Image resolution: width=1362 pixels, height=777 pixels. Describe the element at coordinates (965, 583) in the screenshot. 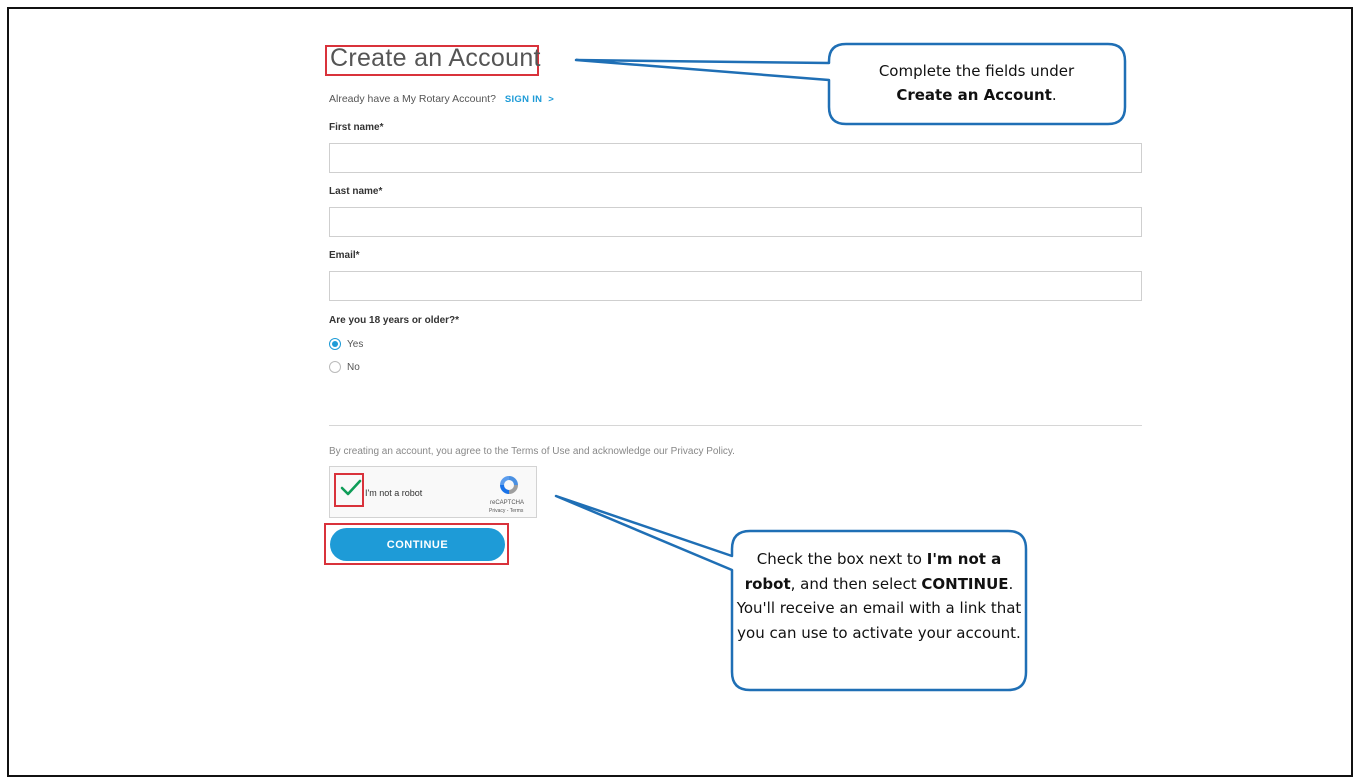

I see `callout-bottom-b2: CONTINUE` at that location.